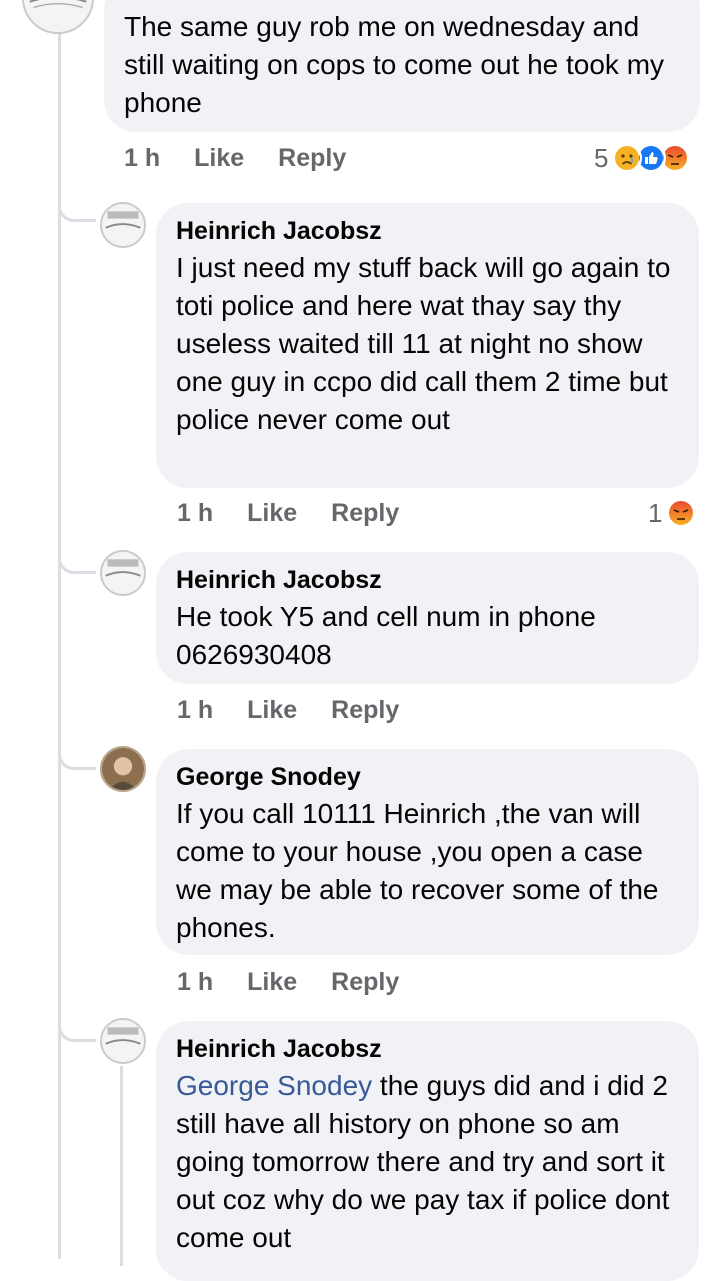  What do you see at coordinates (427, 777) in the screenshot?
I see `comment-author: George Snodey` at bounding box center [427, 777].